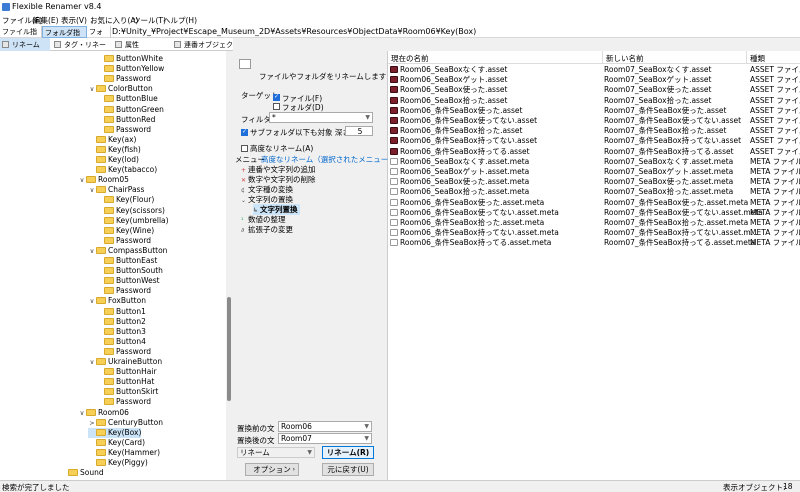 The width and height of the screenshot is (800, 492). What do you see at coordinates (129, 59) in the screenshot?
I see `tree-node: ButtonWhite` at bounding box center [129, 59].